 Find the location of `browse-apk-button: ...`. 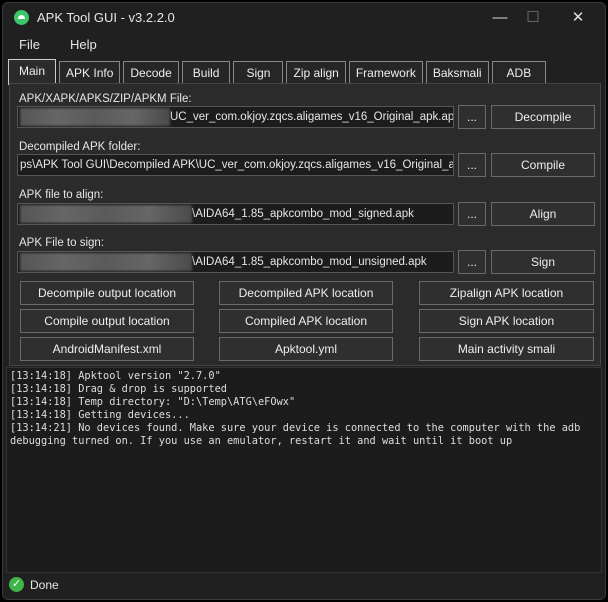

browse-apk-button: ... is located at coordinates (472, 117).